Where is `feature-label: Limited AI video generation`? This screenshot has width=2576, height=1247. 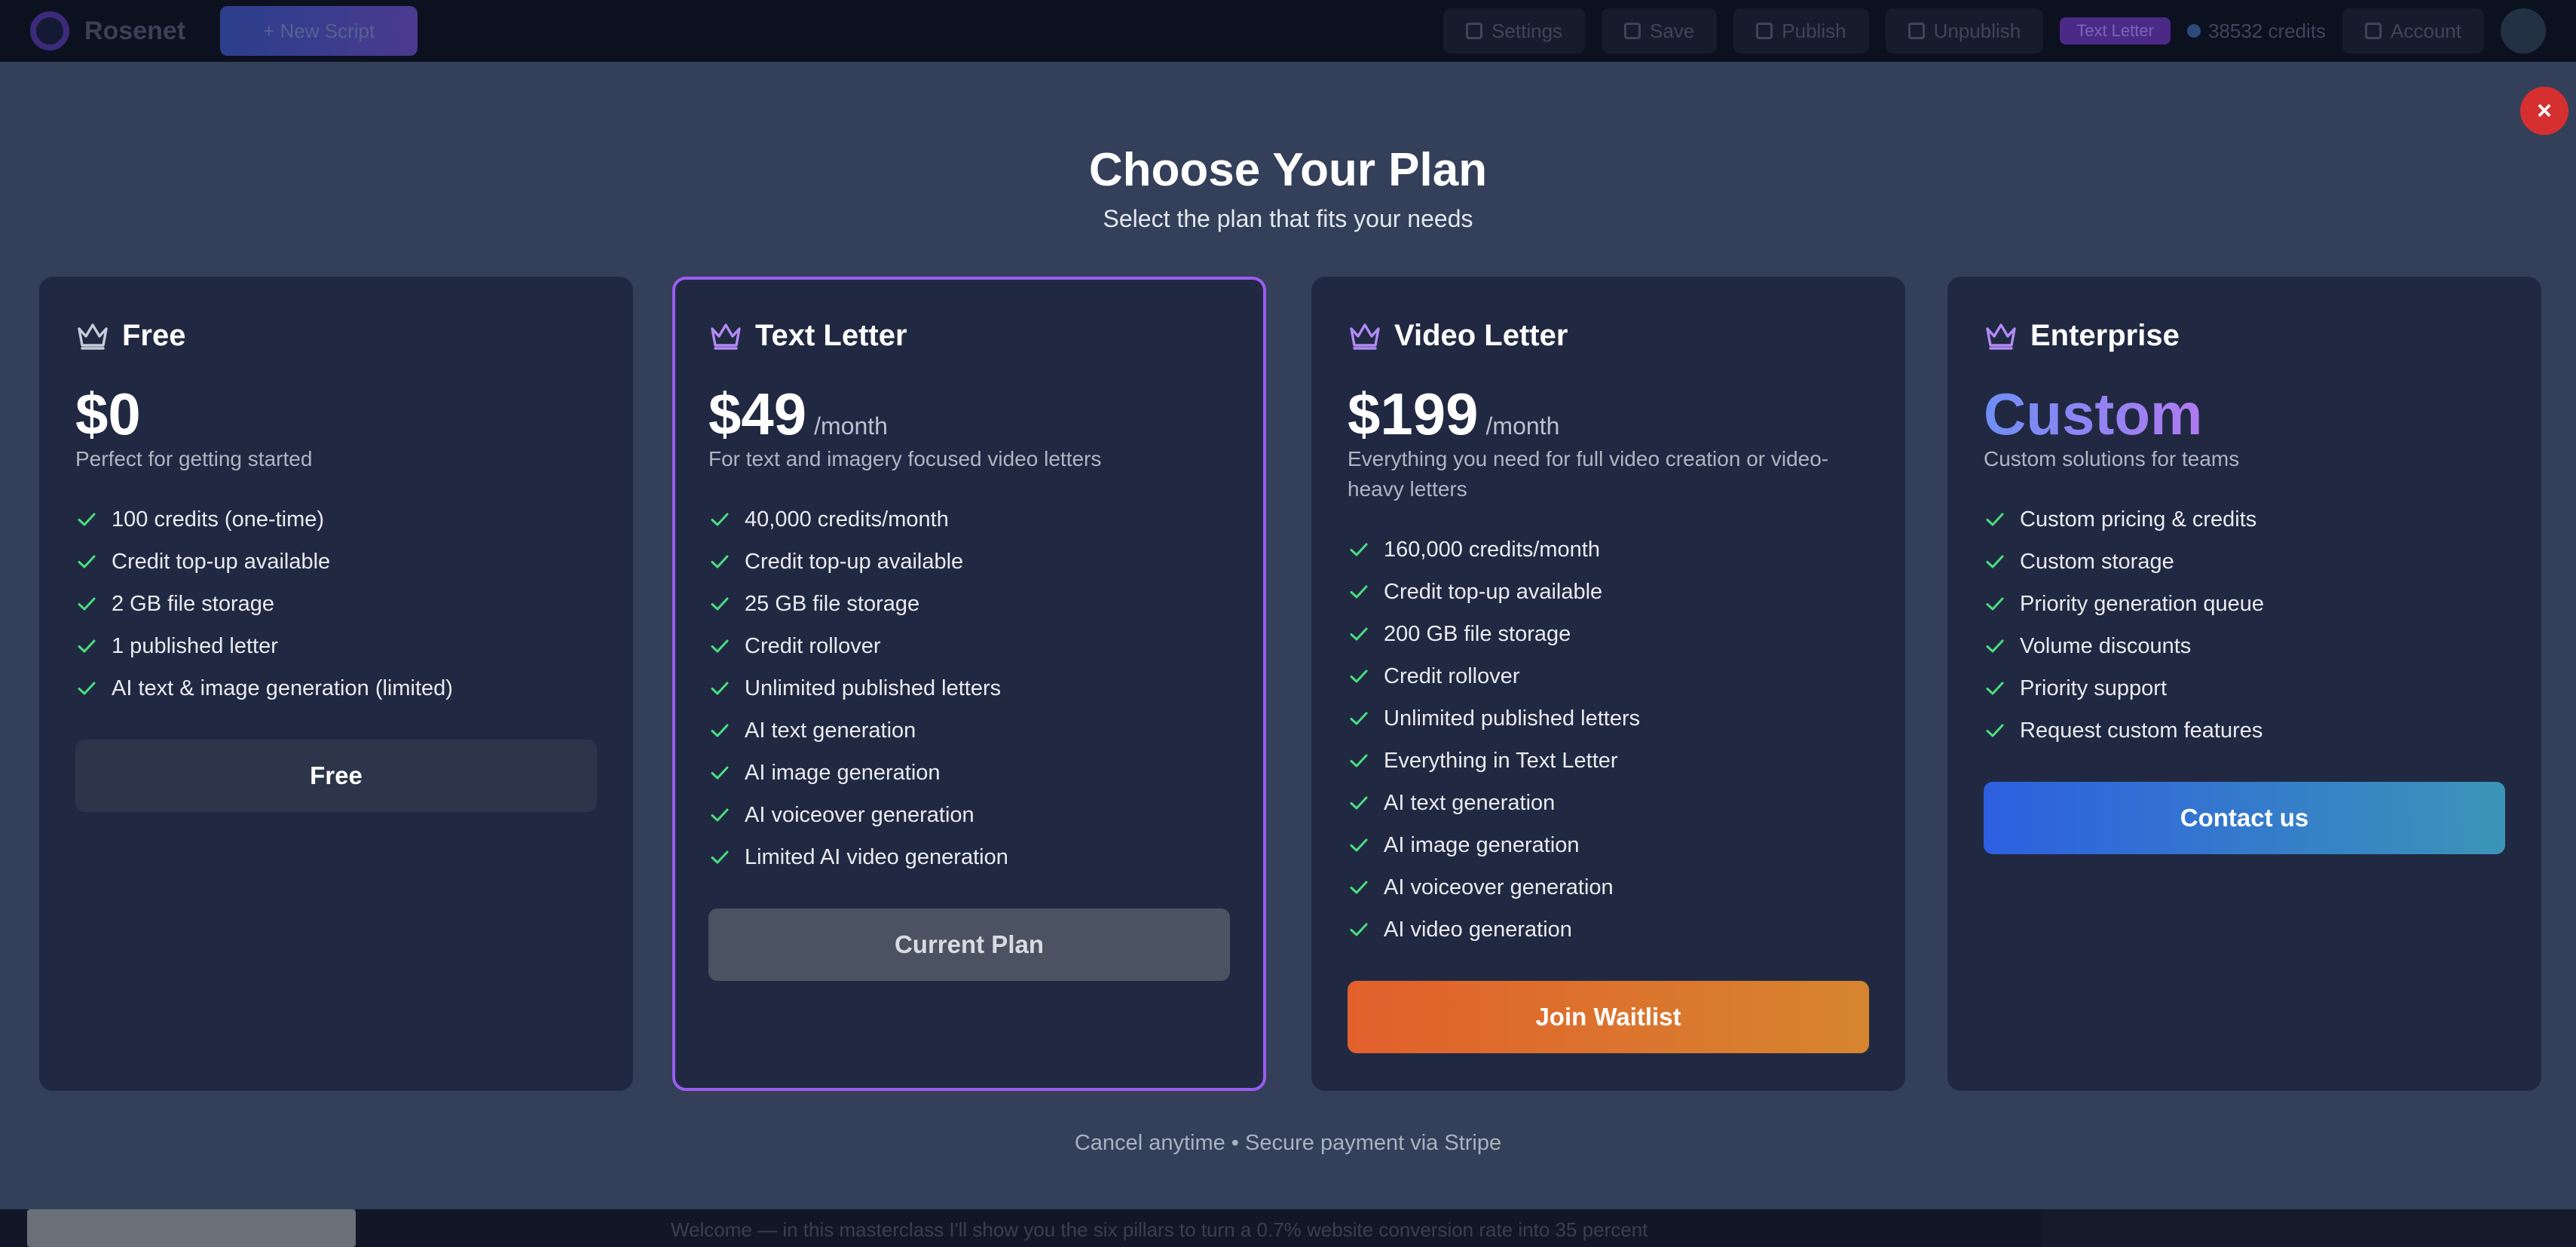 feature-label: Limited AI video generation is located at coordinates (876, 856).